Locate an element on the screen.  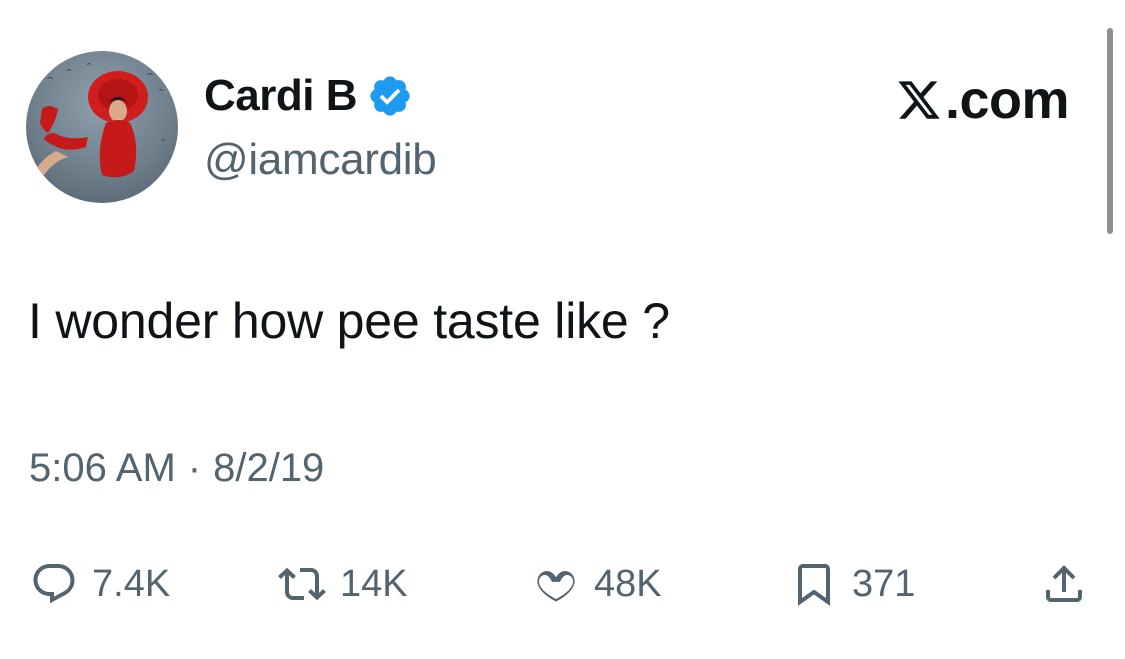
like-button: 48K is located at coordinates (597, 584).